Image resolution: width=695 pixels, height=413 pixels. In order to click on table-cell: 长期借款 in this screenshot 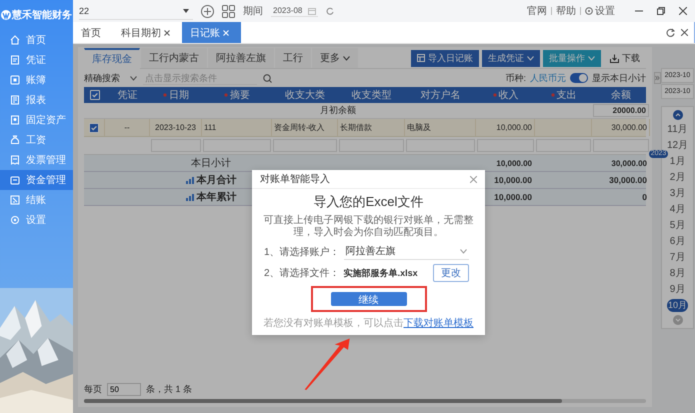, I will do `click(356, 127)`.